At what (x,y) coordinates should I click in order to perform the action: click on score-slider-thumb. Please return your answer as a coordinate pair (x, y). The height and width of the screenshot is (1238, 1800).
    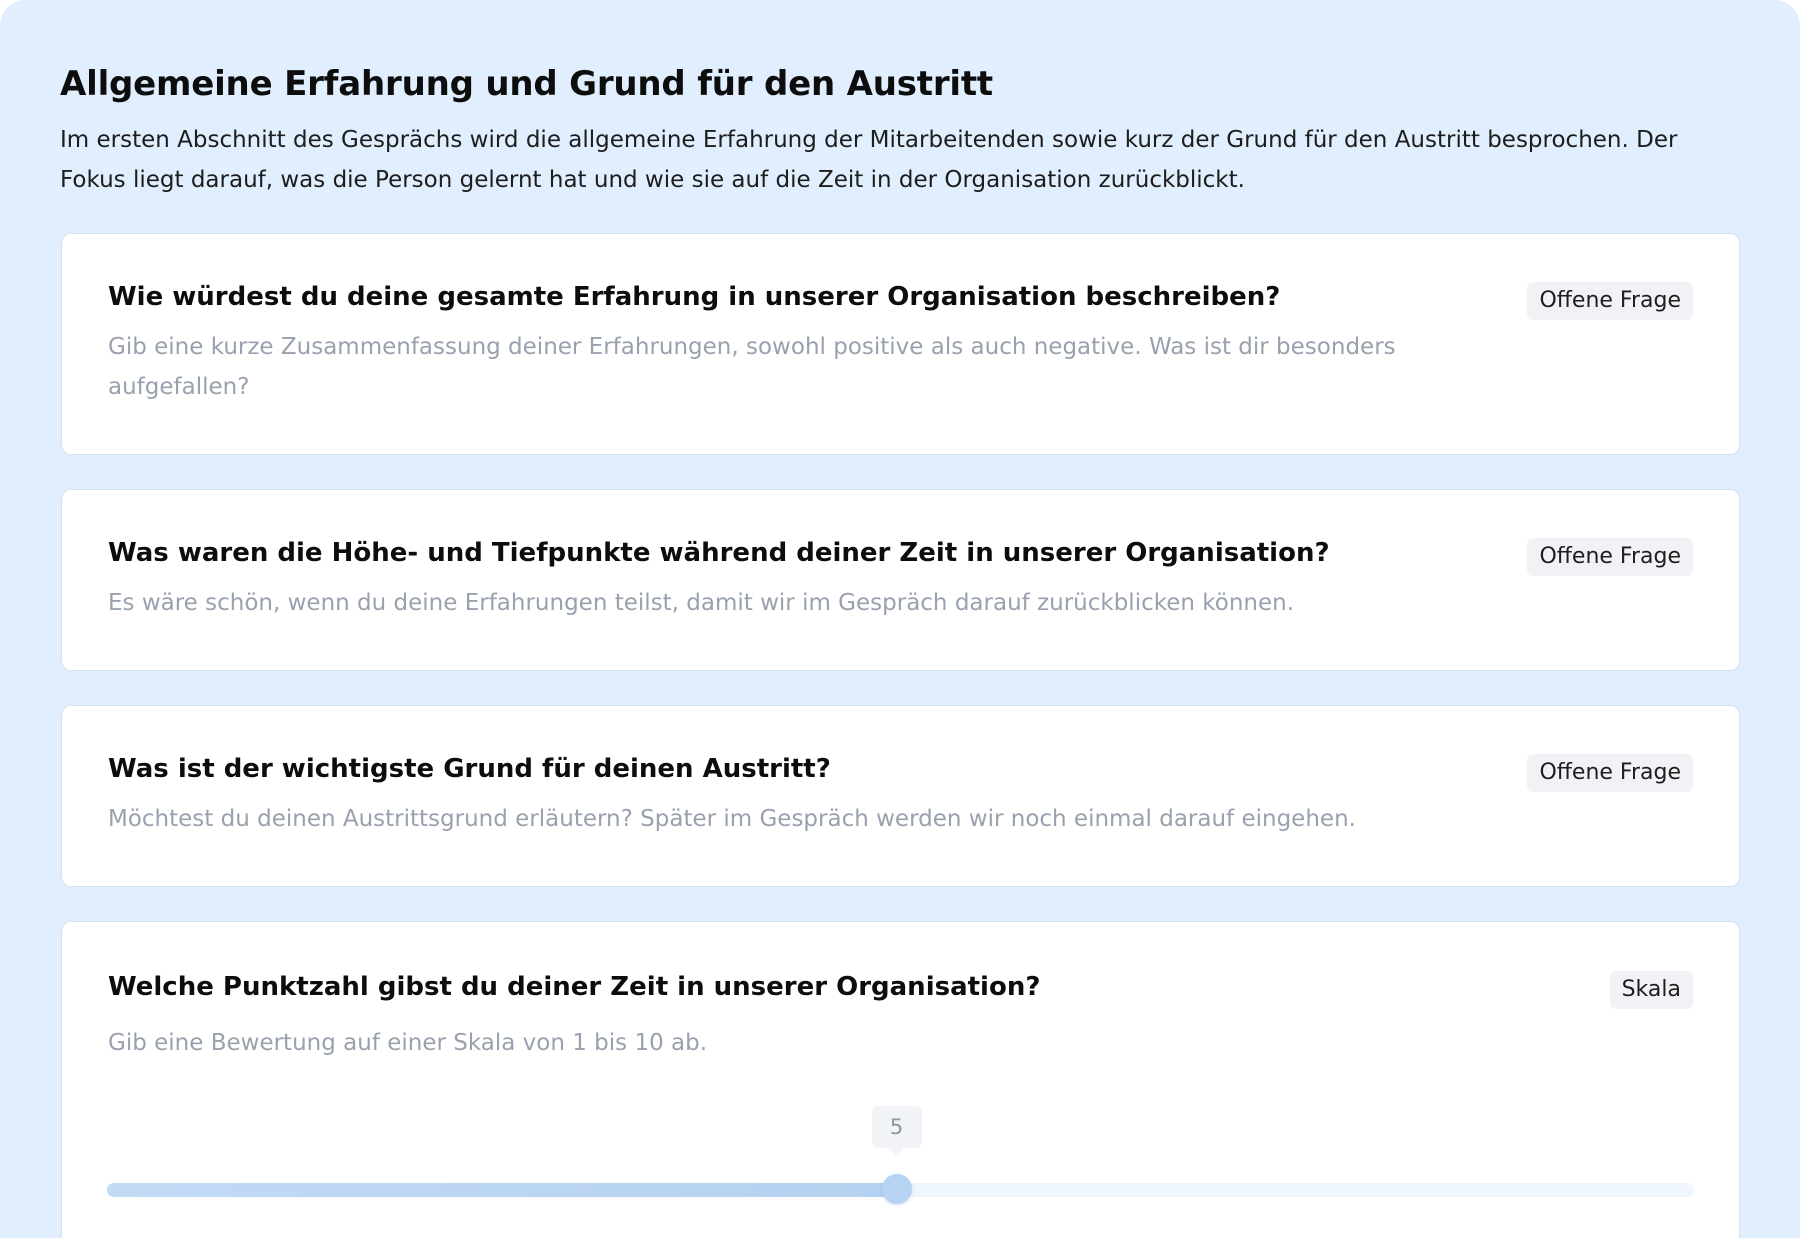
    Looking at the image, I should click on (896, 1189).